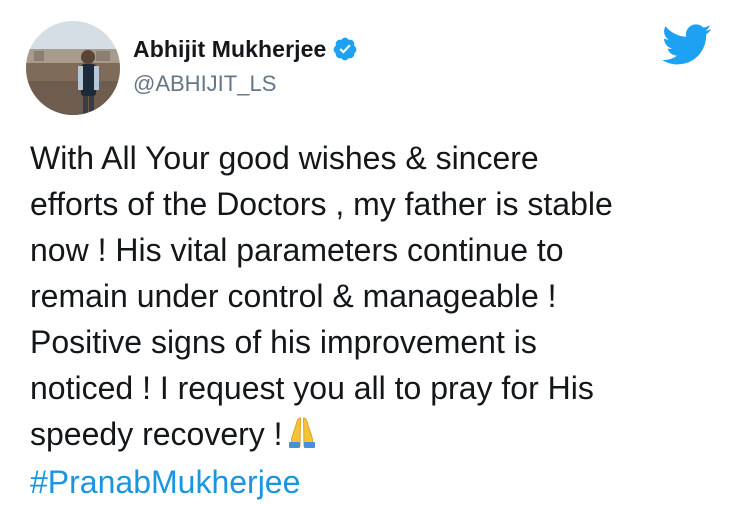 This screenshot has width=741, height=505. I want to click on twitter-bird-icon, so click(687, 45).